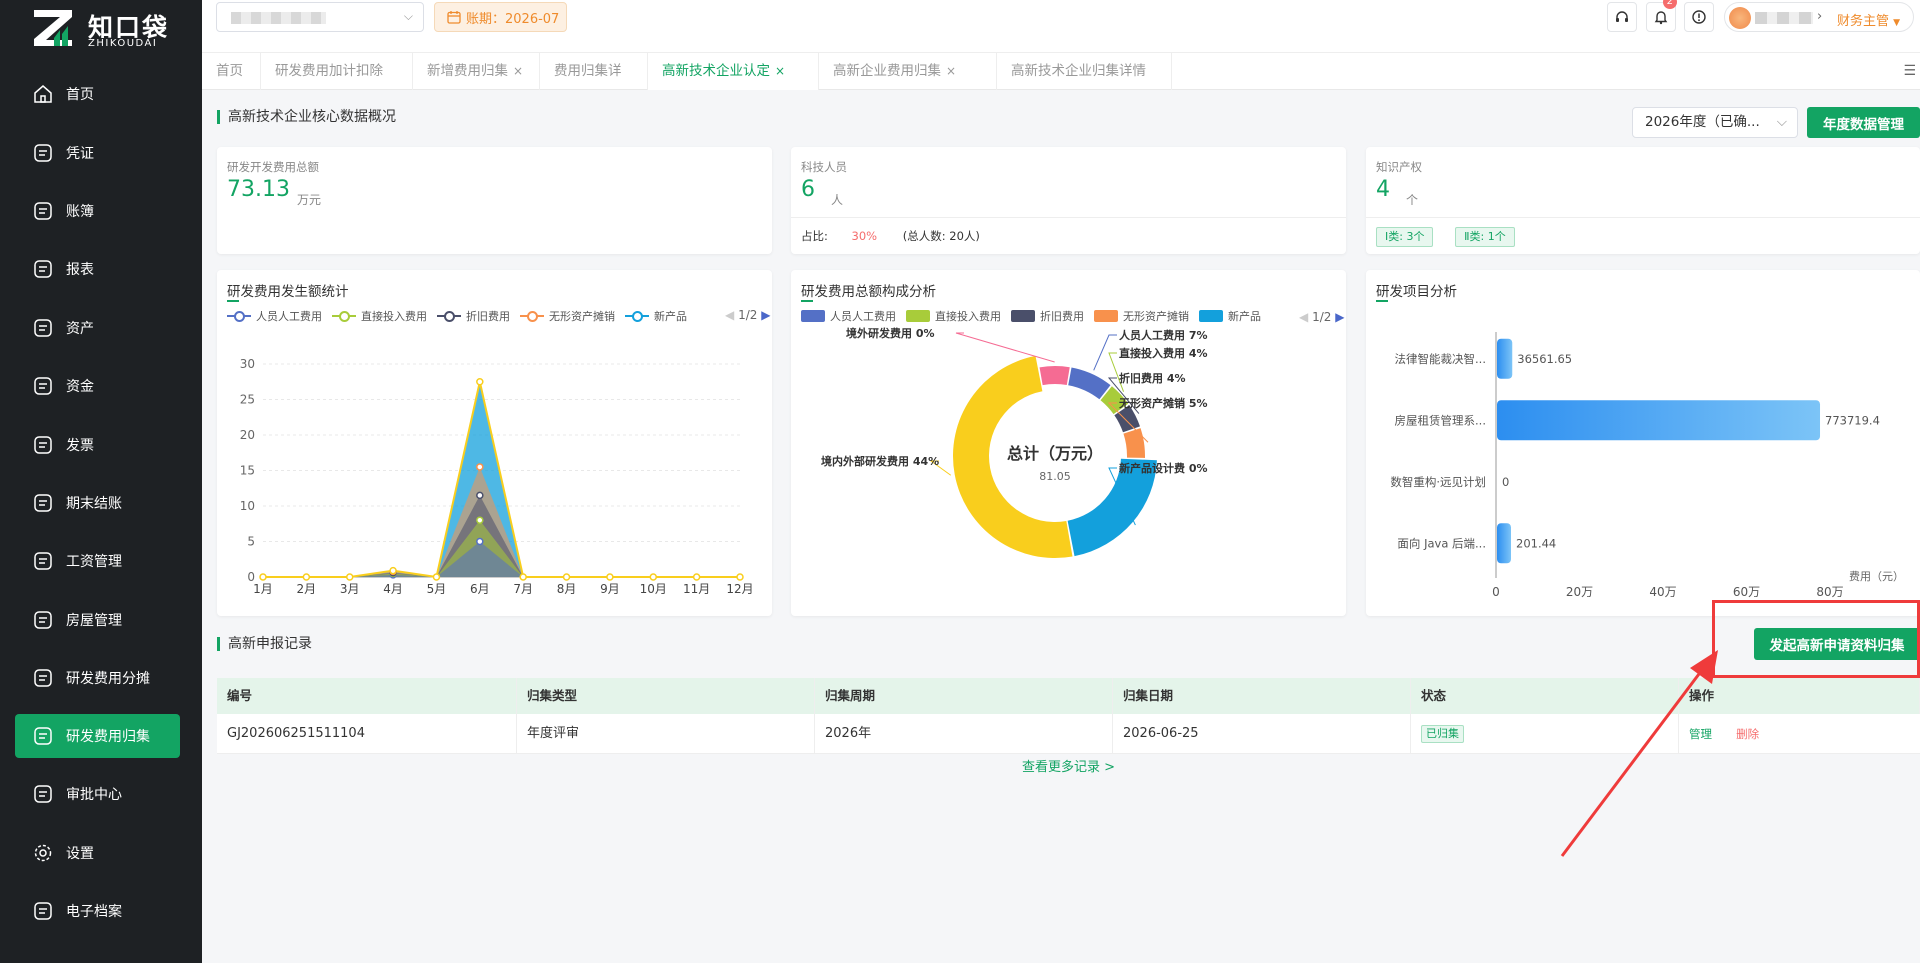 The image size is (1920, 963). What do you see at coordinates (1496, 592) in the screenshot?
I see `x-tick-label: 0` at bounding box center [1496, 592].